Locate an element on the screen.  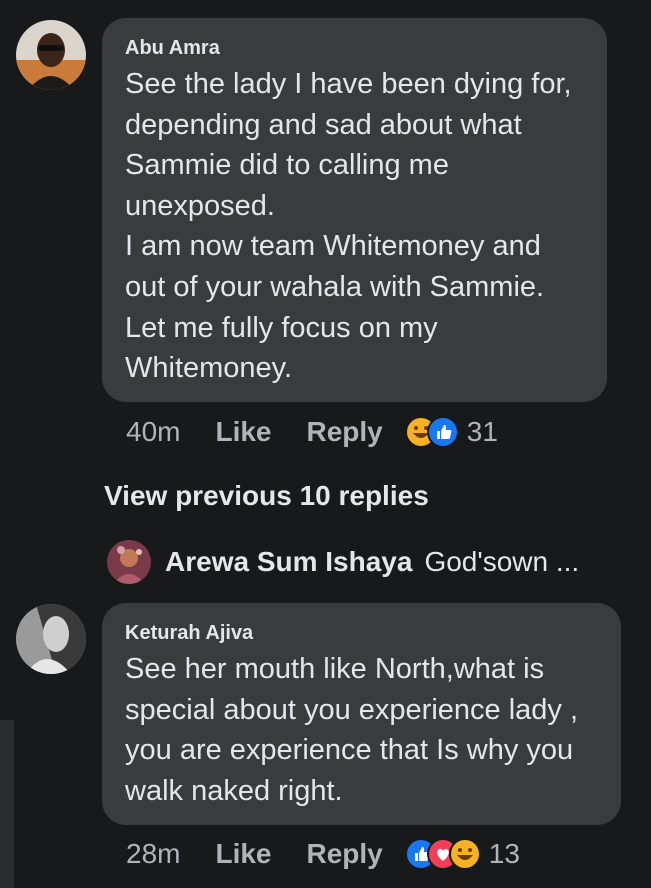
comment-line: Sammie did to calling me is located at coordinates (287, 165).